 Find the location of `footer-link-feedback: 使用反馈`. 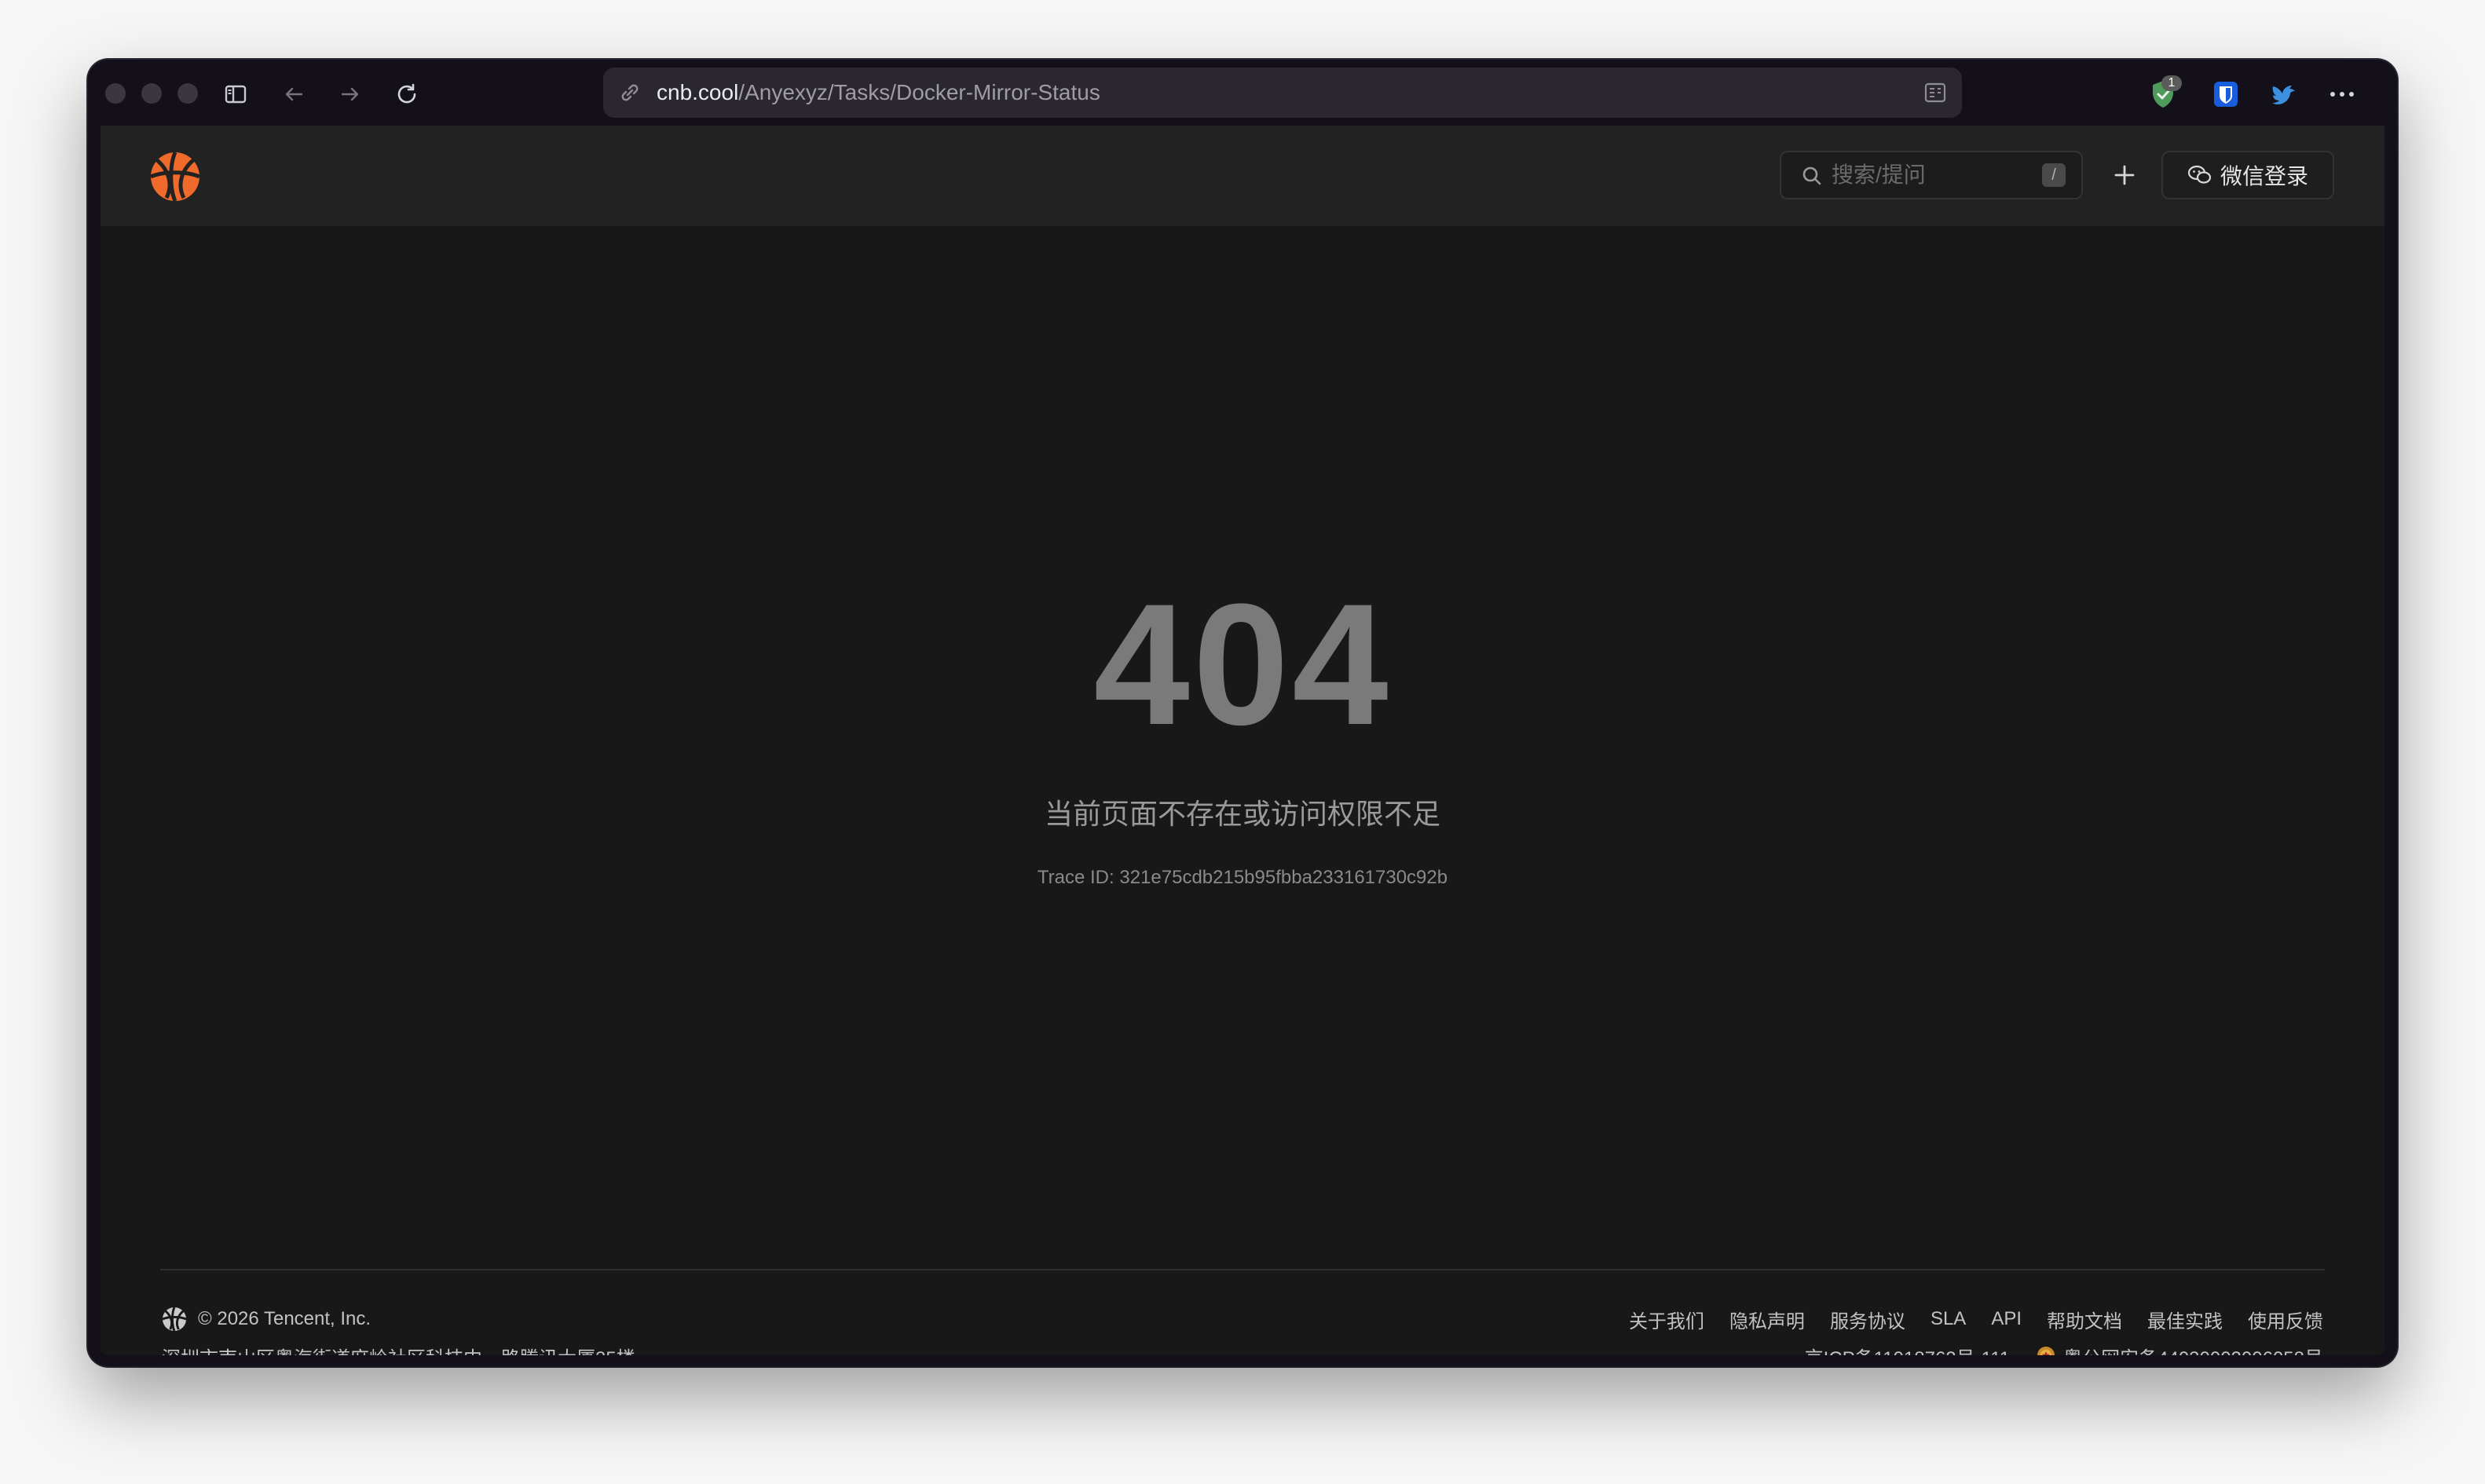

footer-link-feedback: 使用反馈 is located at coordinates (2285, 1319).